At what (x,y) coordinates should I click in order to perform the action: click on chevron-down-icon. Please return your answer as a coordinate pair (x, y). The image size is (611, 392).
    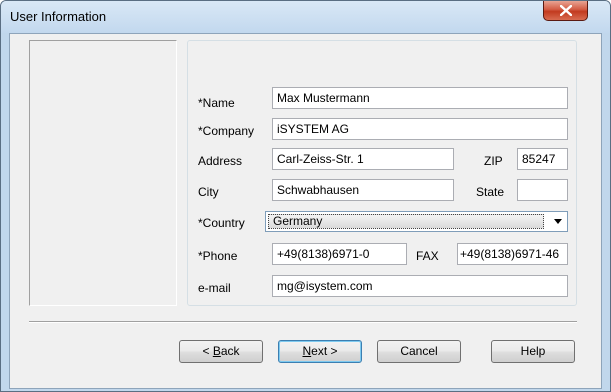
    Looking at the image, I should click on (558, 221).